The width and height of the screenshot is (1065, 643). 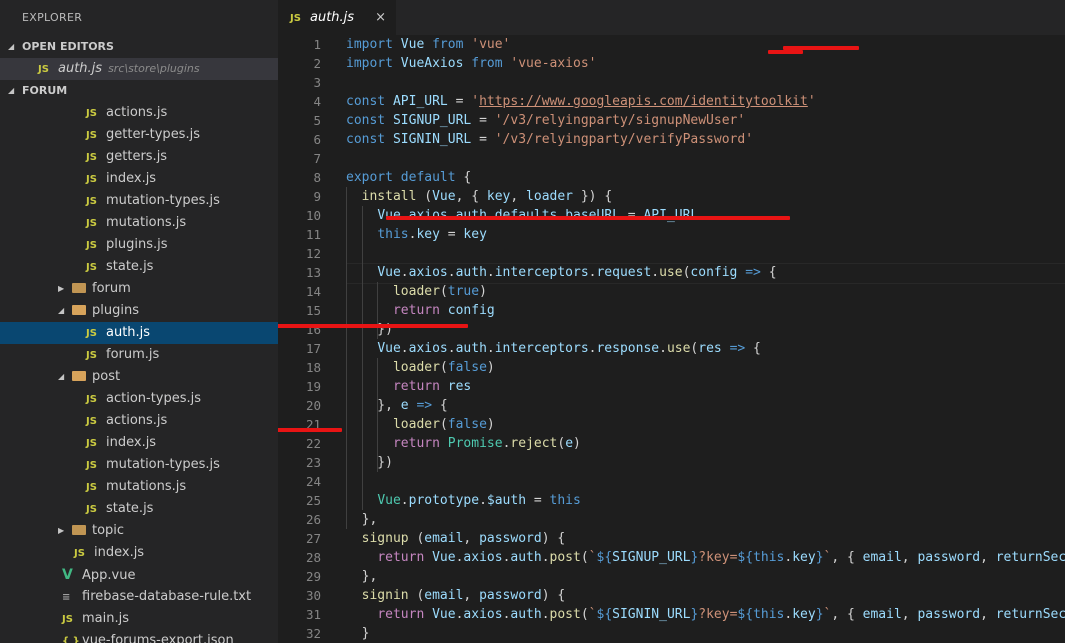 I want to click on line-number: 12, so click(x=313, y=253).